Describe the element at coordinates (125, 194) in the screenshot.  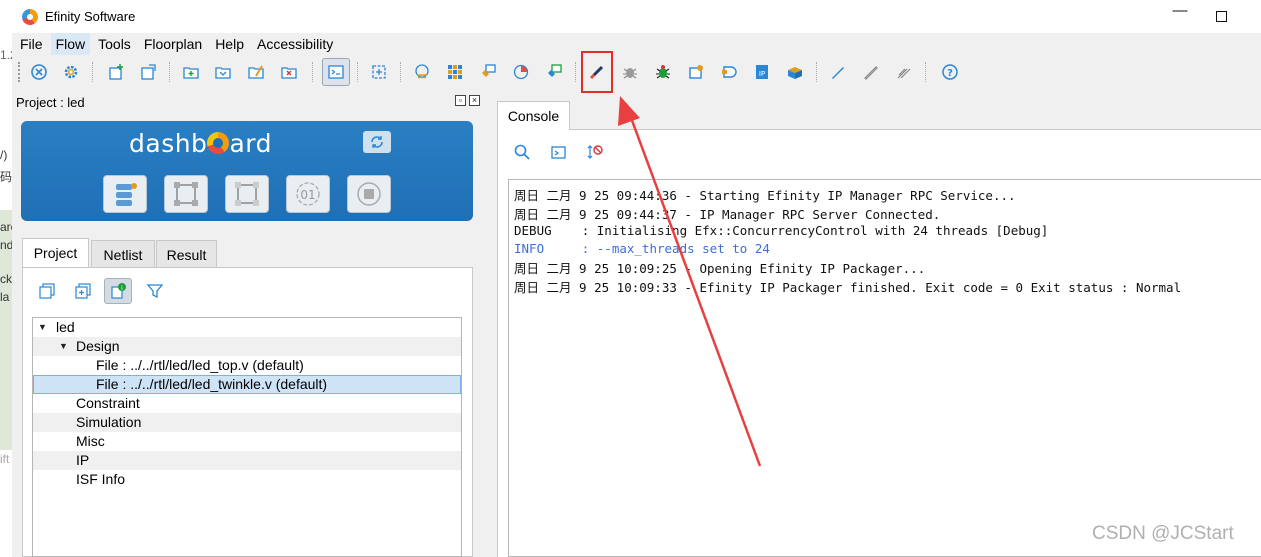
I see `synthesis-step-button` at that location.